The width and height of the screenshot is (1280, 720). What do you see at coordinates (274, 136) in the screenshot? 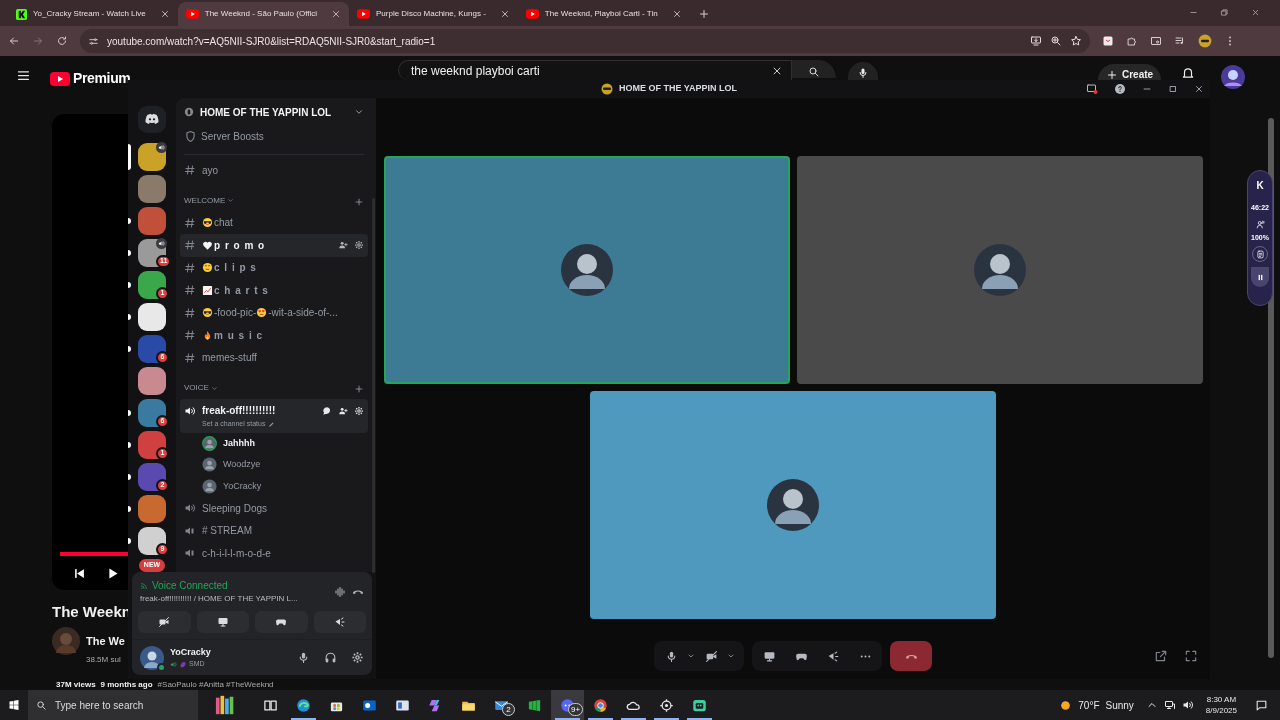
I see `server-boosts-item: Server Boosts` at bounding box center [274, 136].